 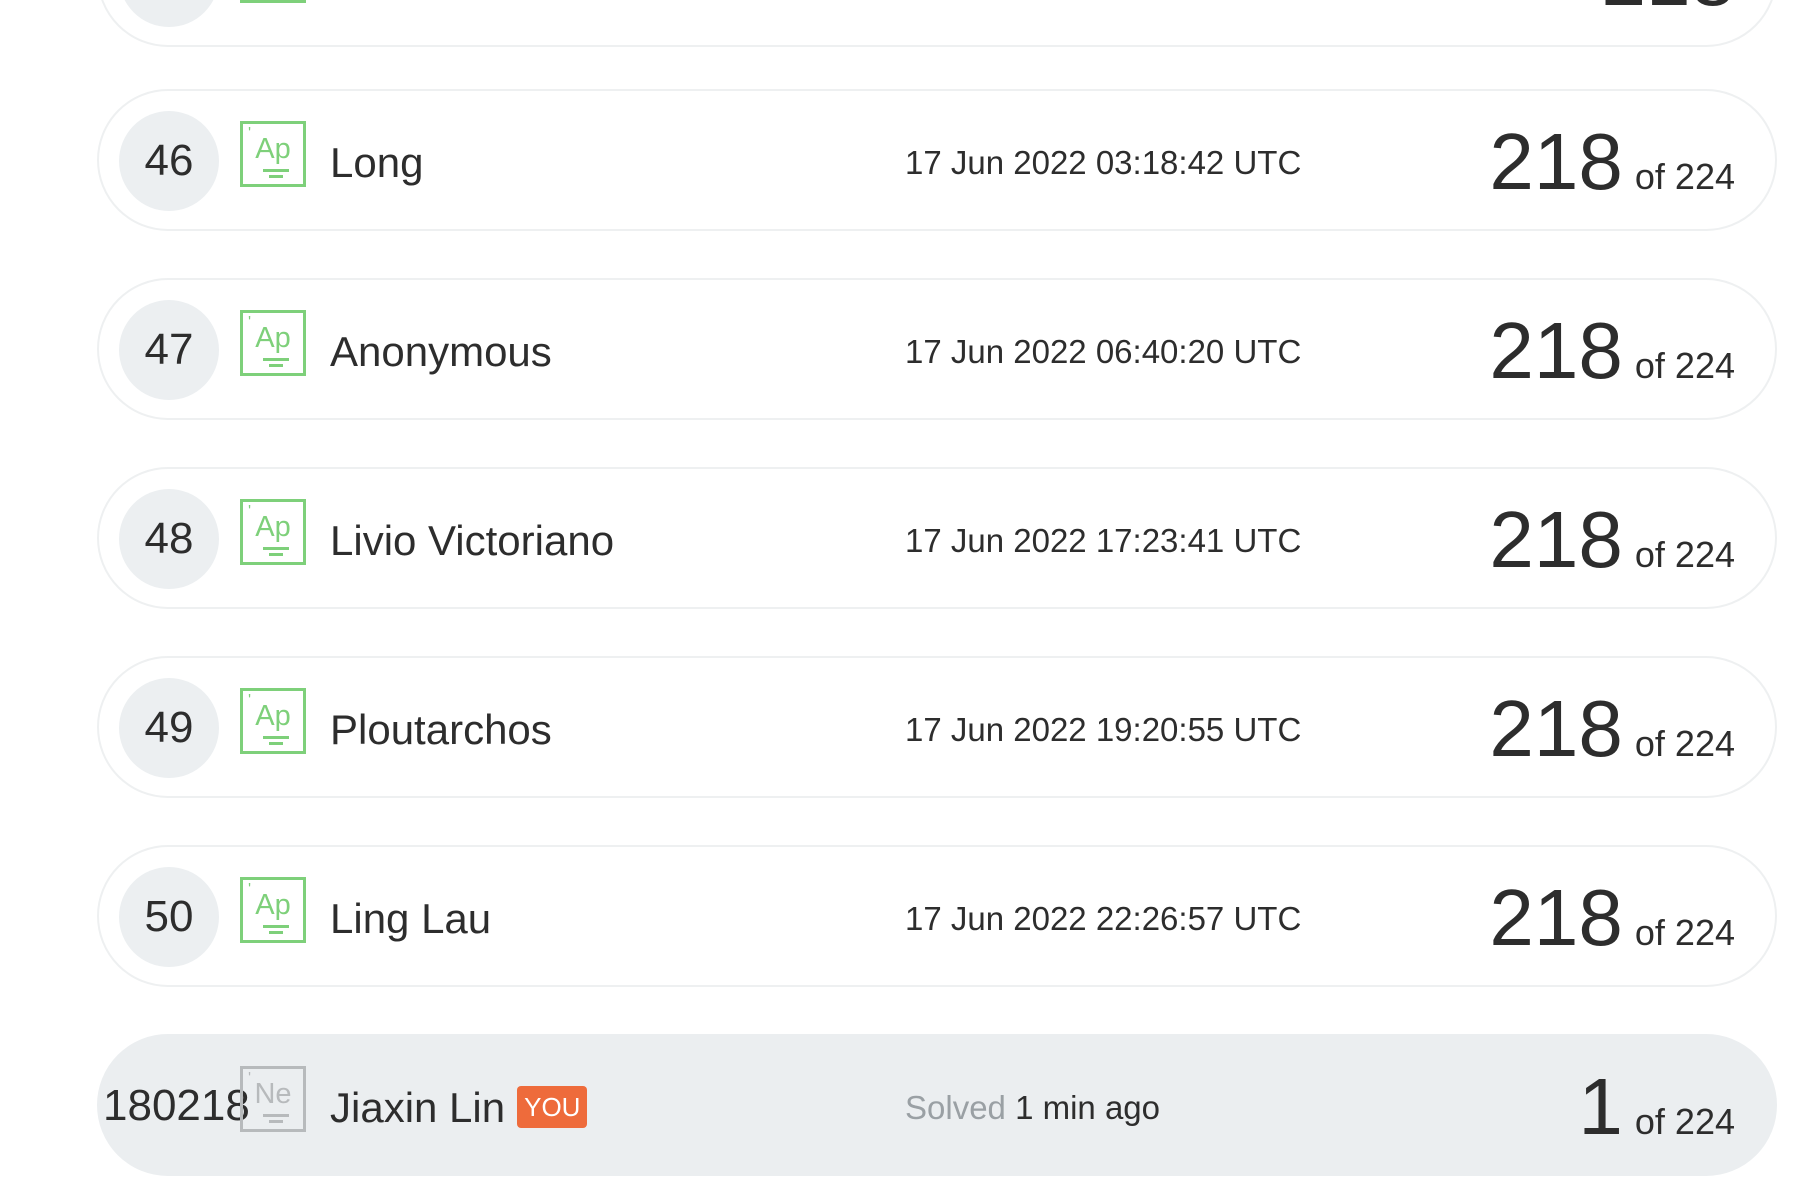 I want to click on you-badge: YOU, so click(x=552, y=1107).